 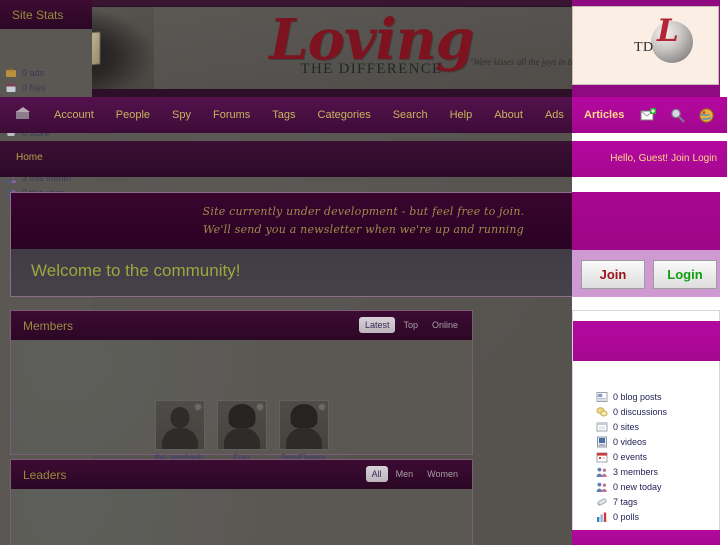 What do you see at coordinates (11, 72) in the screenshot?
I see `ads-icon` at bounding box center [11, 72].